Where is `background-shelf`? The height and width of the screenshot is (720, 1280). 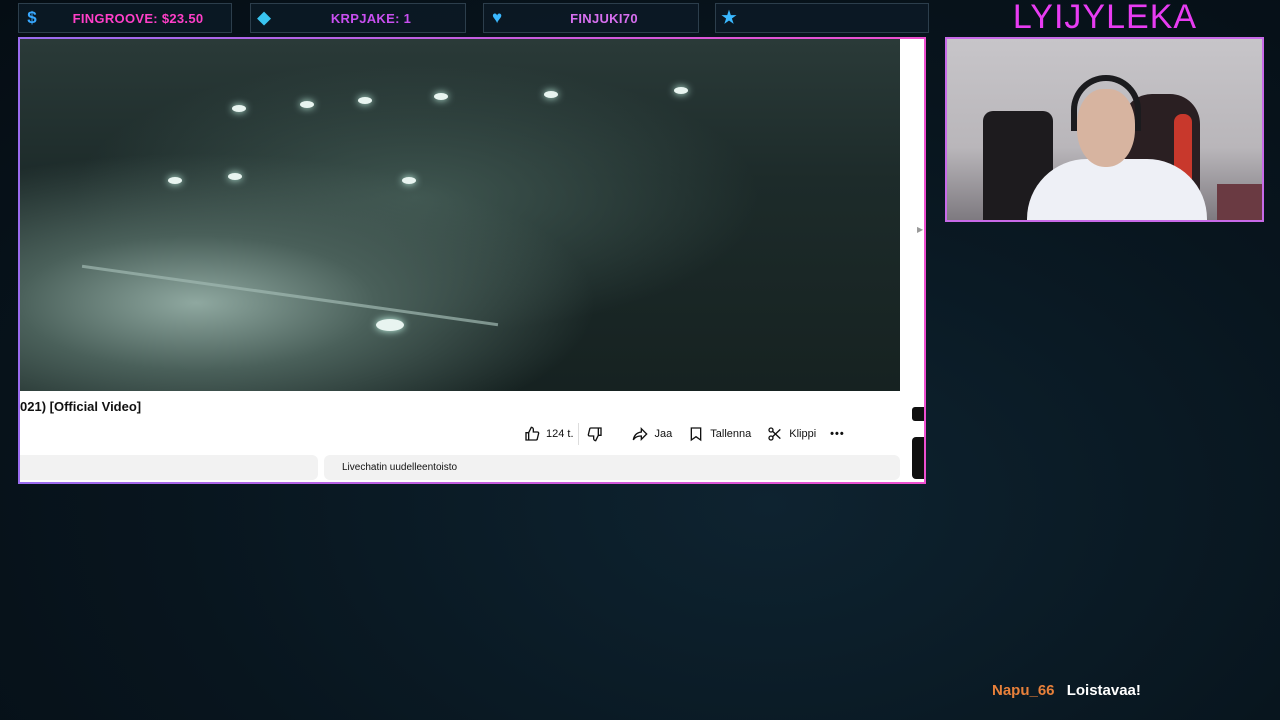
background-shelf is located at coordinates (1239, 202).